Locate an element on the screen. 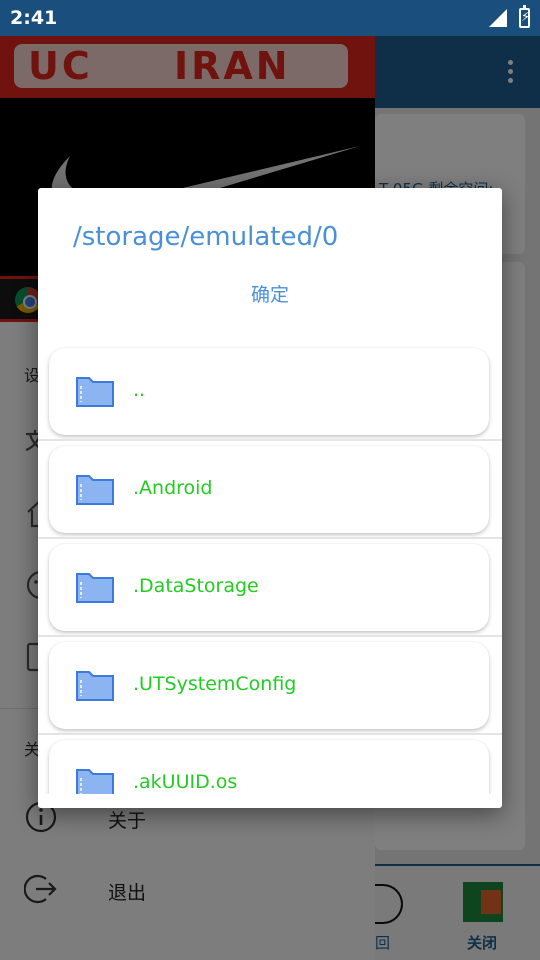 The image size is (540, 960). list-item: .. is located at coordinates (269, 391).